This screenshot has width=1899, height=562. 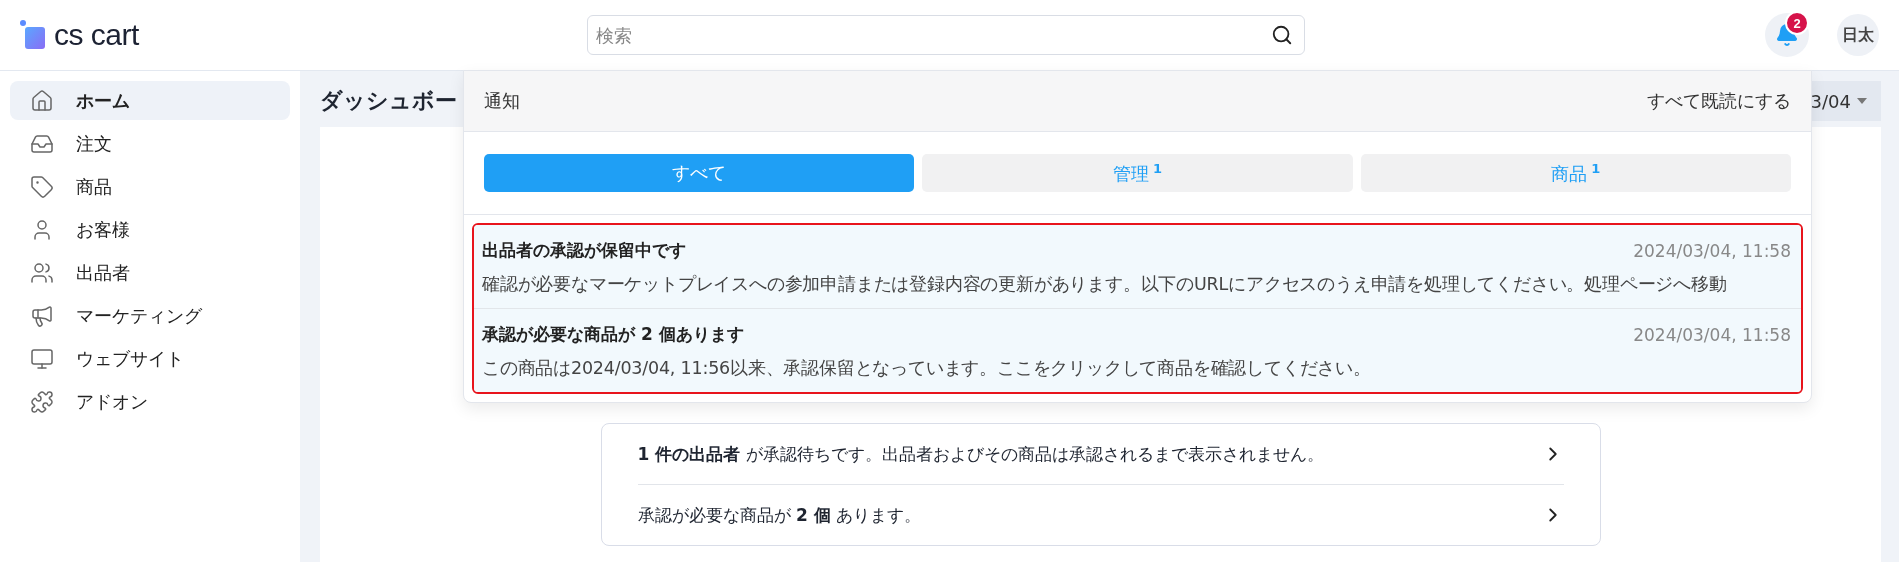 I want to click on monitor-icon, so click(x=42, y=358).